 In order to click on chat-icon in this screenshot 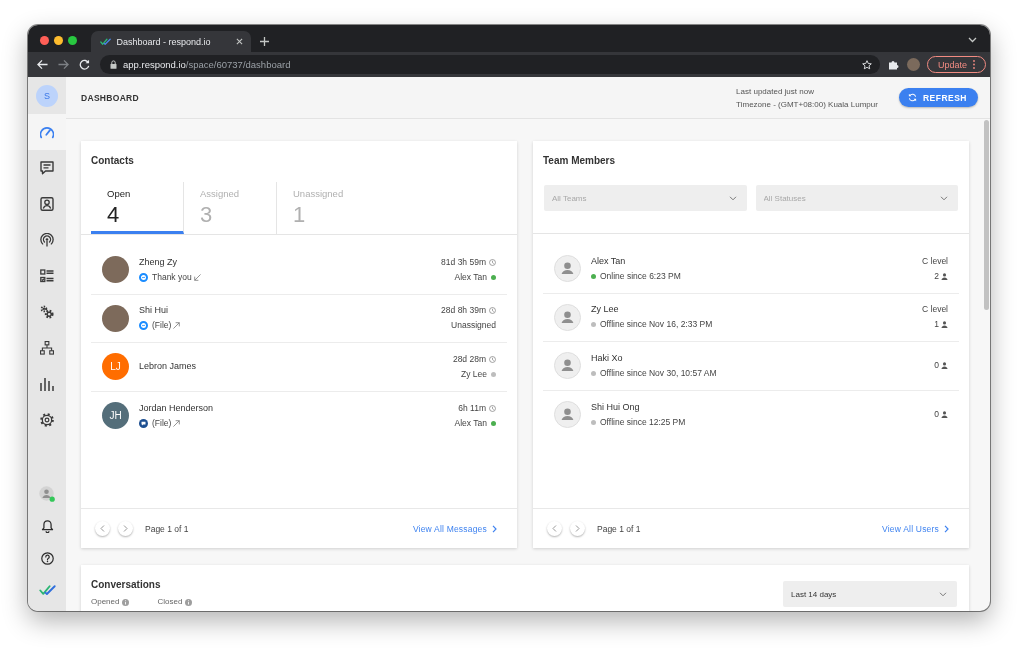, I will do `click(47, 168)`.